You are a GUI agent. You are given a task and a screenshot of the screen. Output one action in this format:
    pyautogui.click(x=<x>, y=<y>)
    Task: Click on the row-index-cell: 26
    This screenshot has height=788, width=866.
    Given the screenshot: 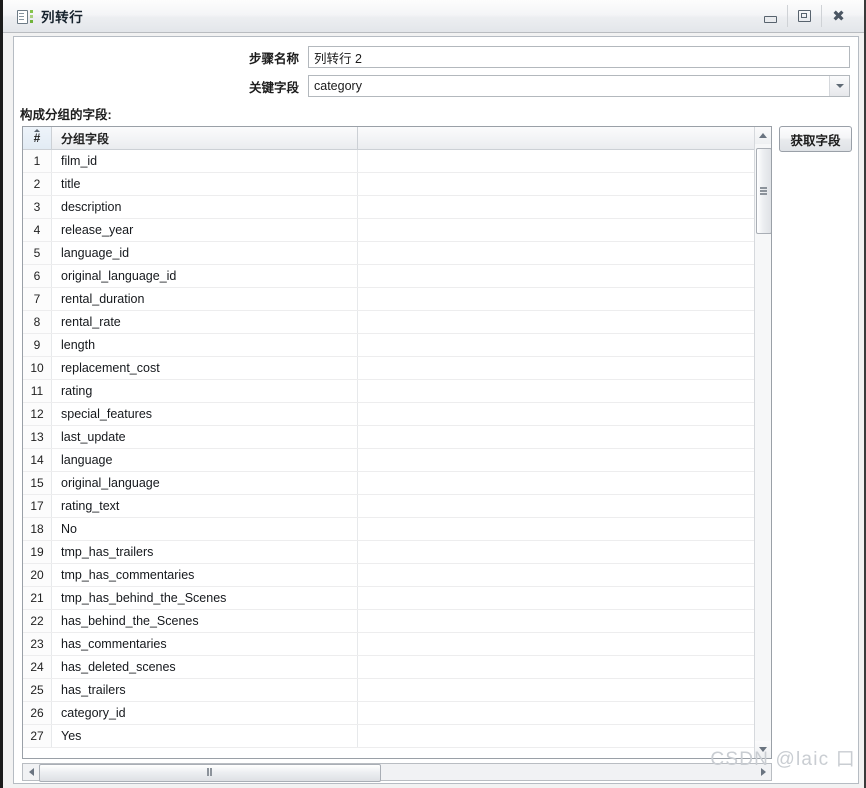 What is the action you would take?
    pyautogui.click(x=37, y=713)
    